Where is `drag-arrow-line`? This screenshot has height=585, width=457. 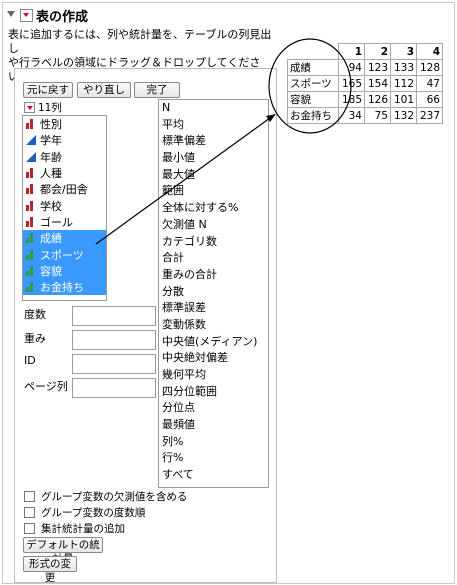
drag-arrow-line is located at coordinates (183, 181).